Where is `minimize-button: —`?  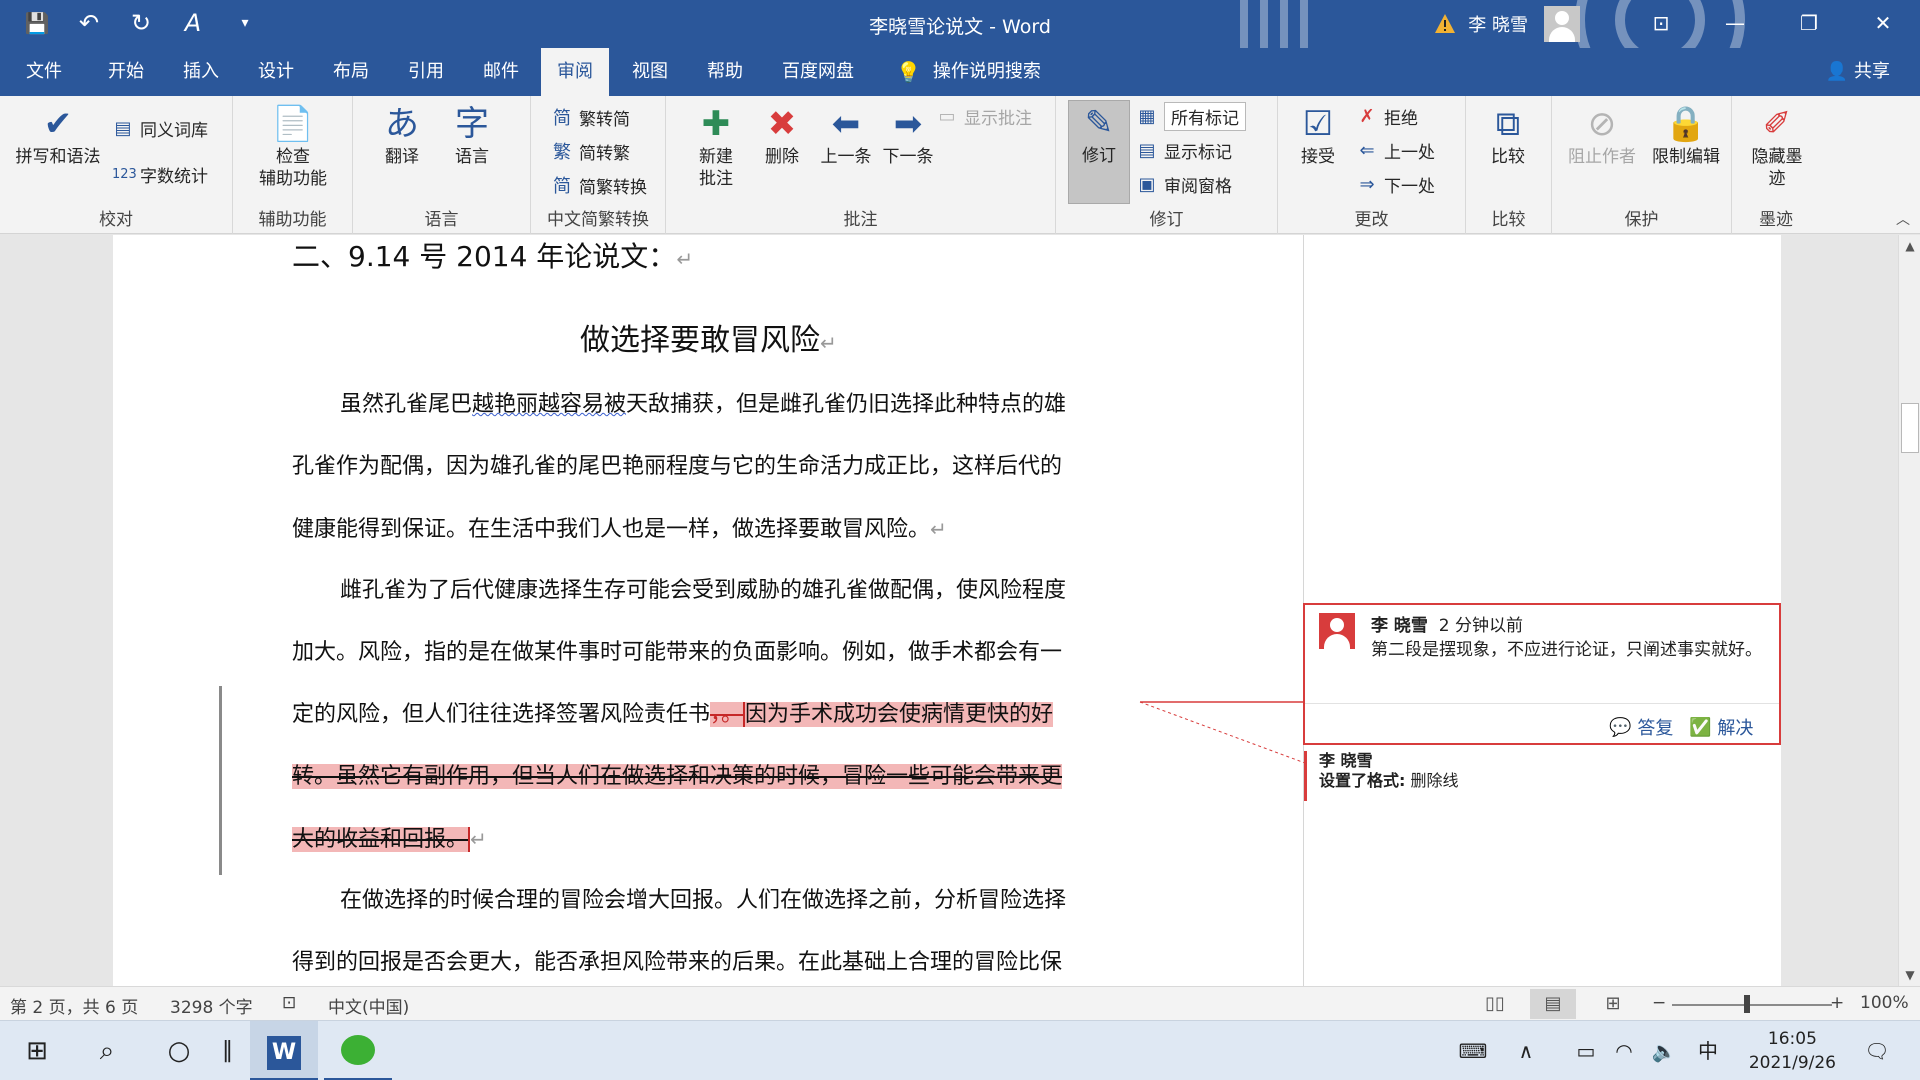
minimize-button: — is located at coordinates (1735, 24).